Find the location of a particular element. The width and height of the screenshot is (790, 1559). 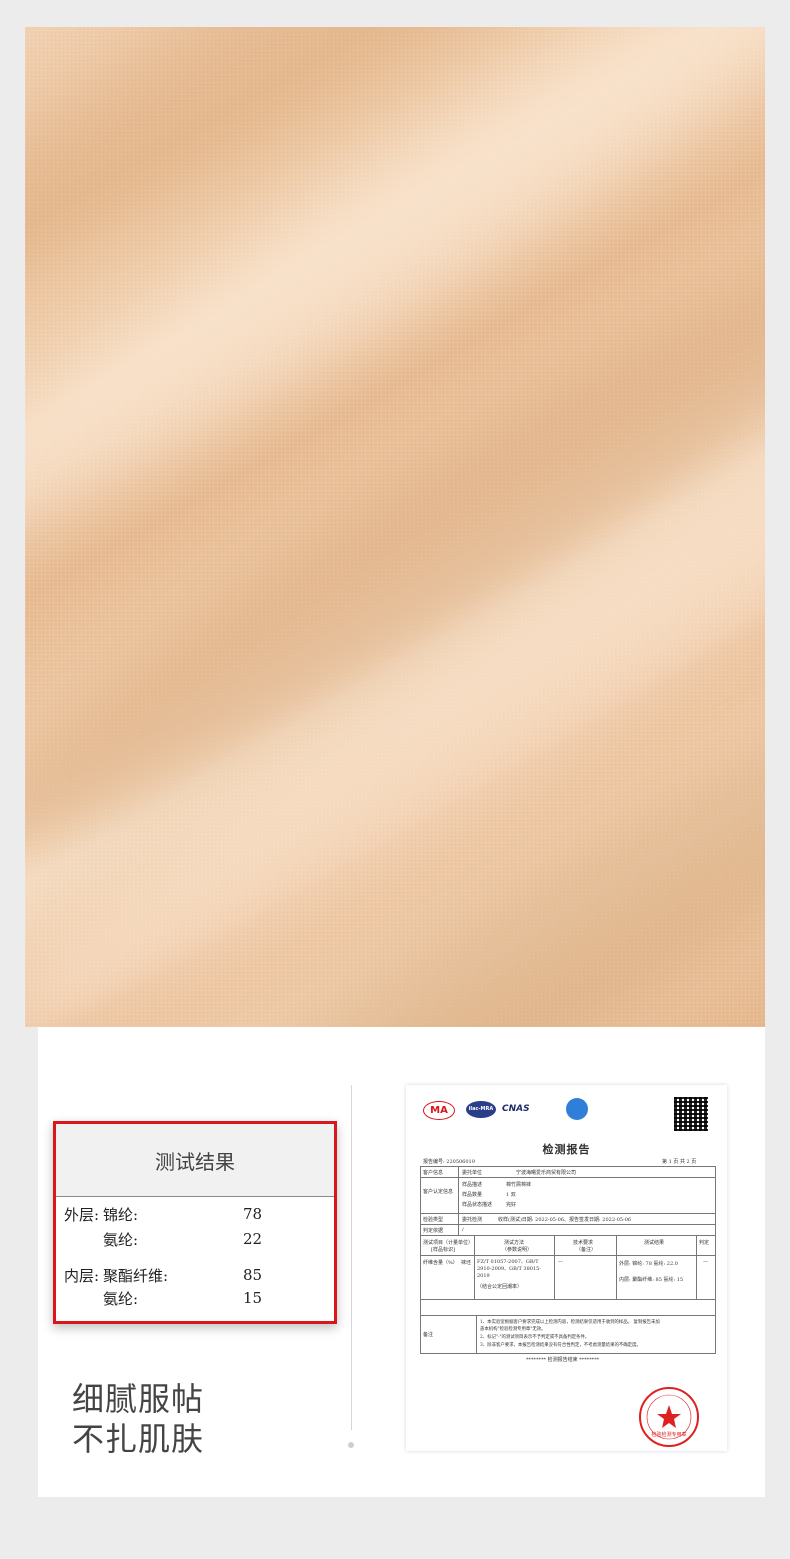

result-material: 锦纶: is located at coordinates (121, 1215).